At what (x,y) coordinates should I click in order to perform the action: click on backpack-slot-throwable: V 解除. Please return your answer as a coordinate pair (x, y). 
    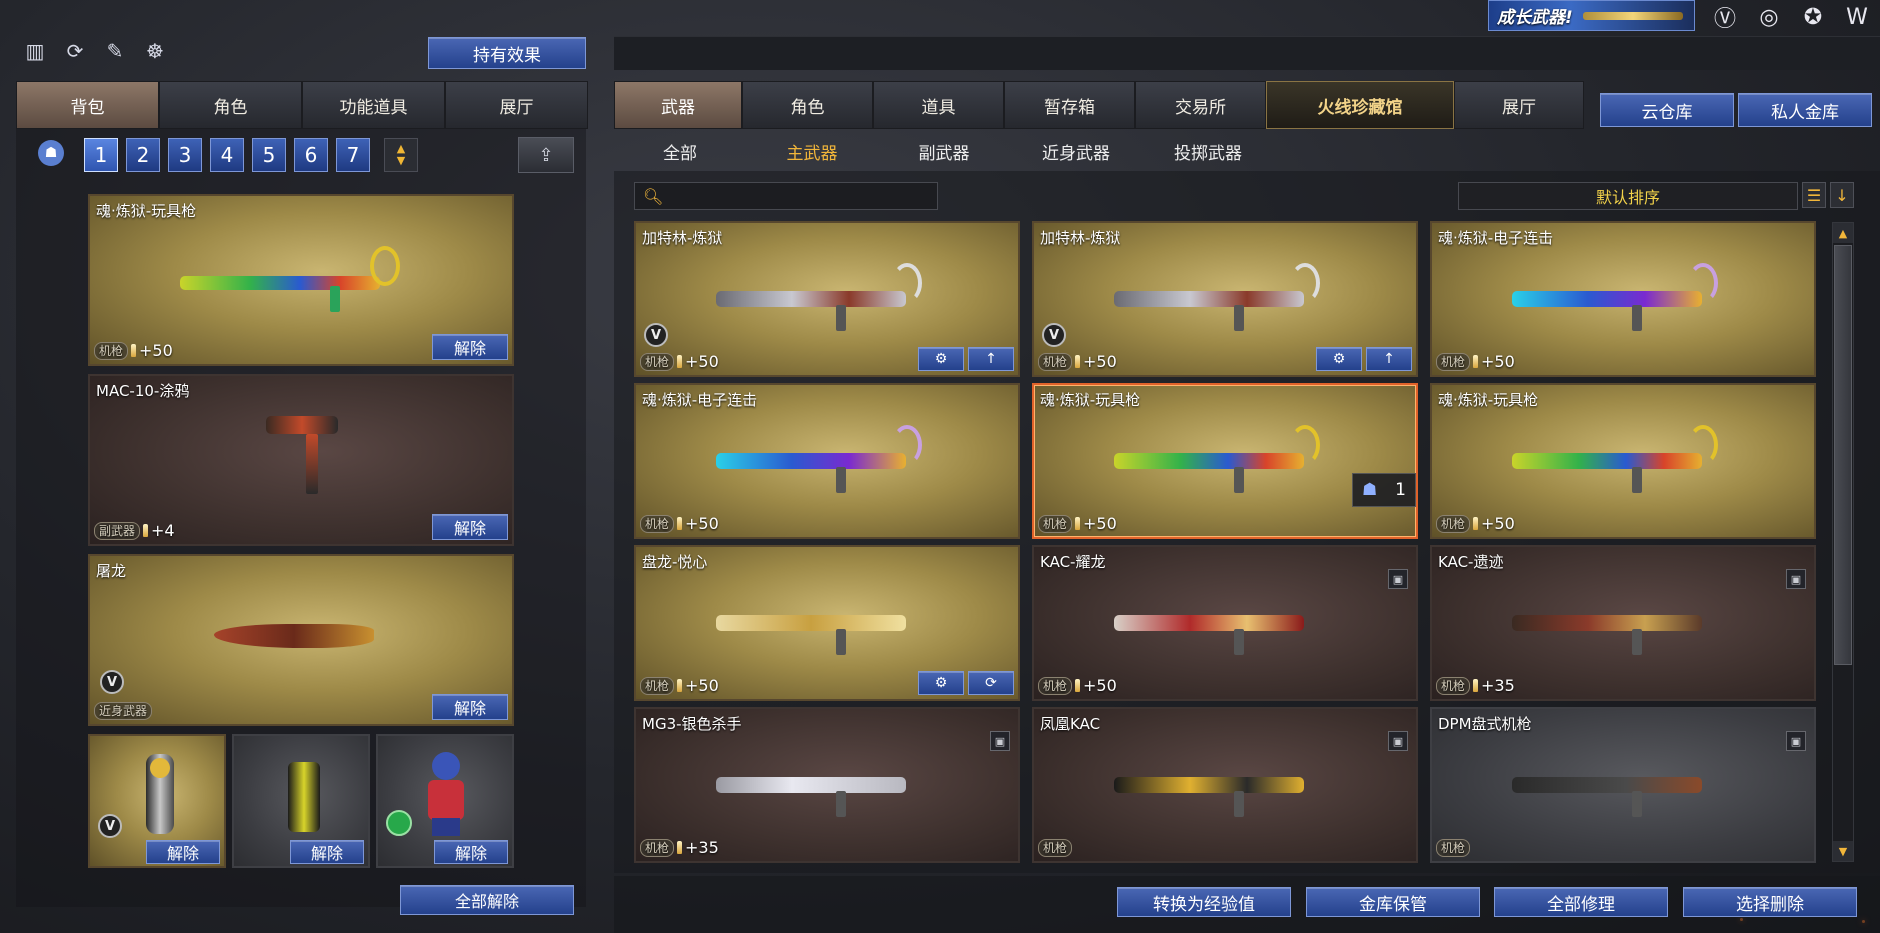
    Looking at the image, I should click on (157, 801).